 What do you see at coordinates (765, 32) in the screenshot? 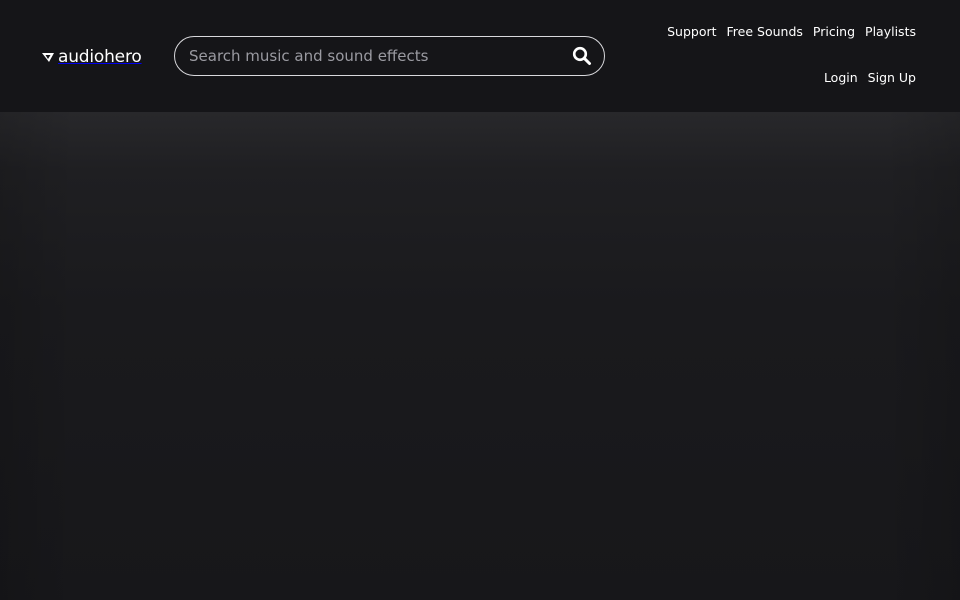
I see `nav-free-sounds-link: Free Sounds` at bounding box center [765, 32].